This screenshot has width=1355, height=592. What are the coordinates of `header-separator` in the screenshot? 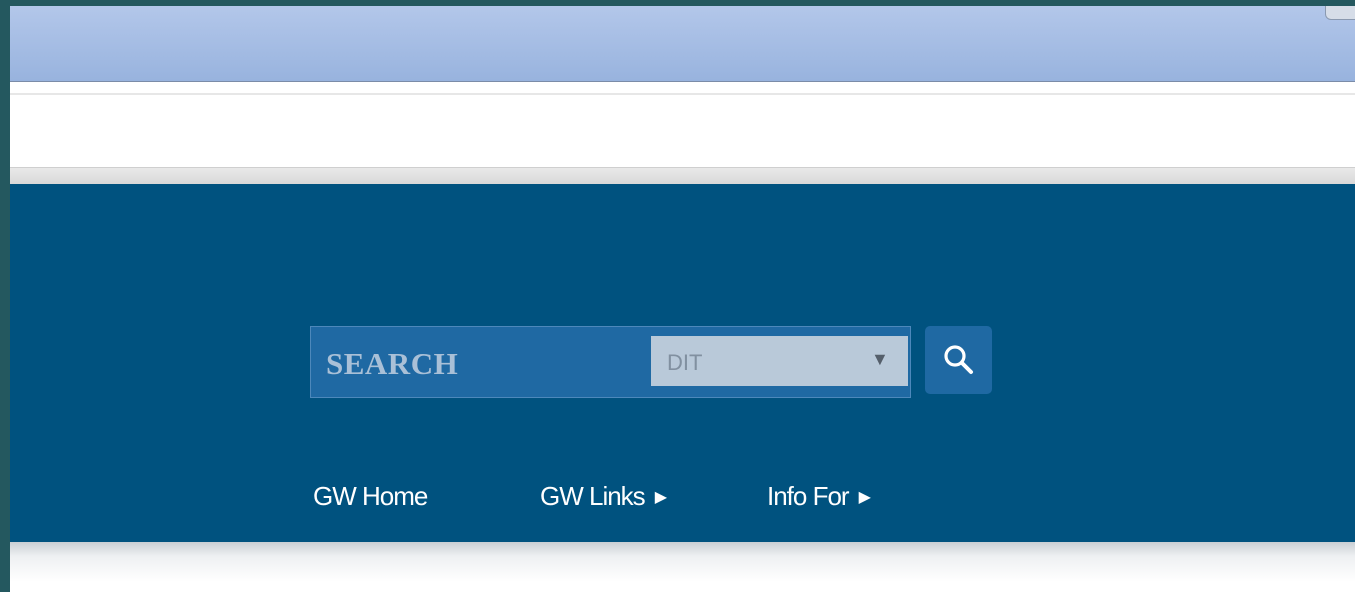 It's located at (682, 175).